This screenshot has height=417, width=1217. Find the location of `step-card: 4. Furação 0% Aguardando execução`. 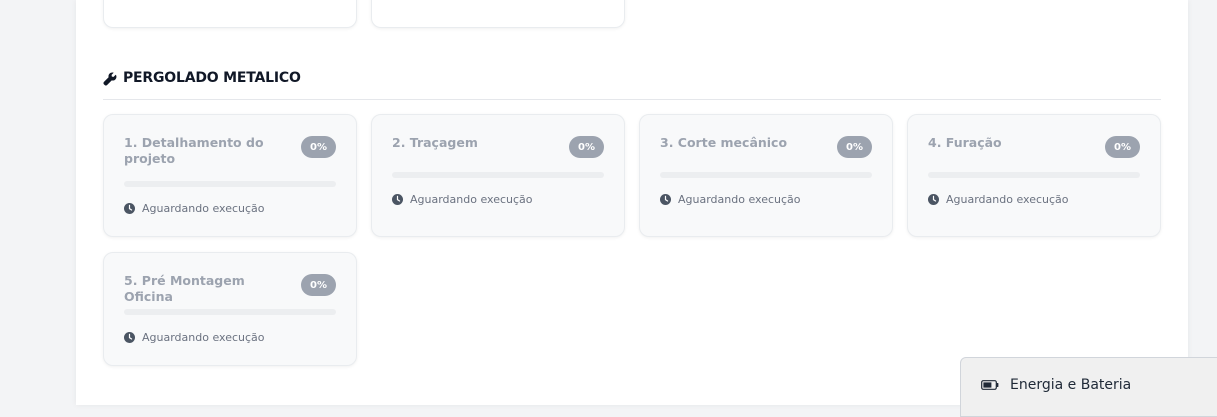

step-card: 4. Furação 0% Aguardando execução is located at coordinates (1034, 175).